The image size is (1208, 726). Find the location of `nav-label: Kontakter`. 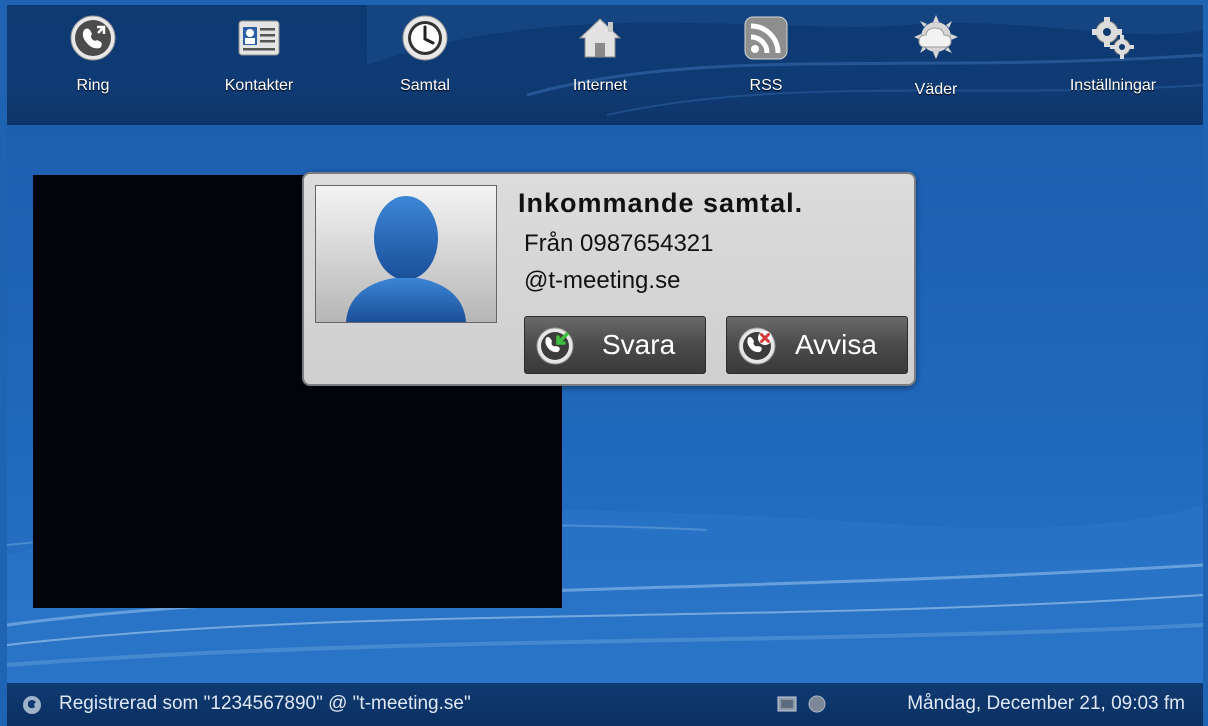

nav-label: Kontakter is located at coordinates (259, 85).